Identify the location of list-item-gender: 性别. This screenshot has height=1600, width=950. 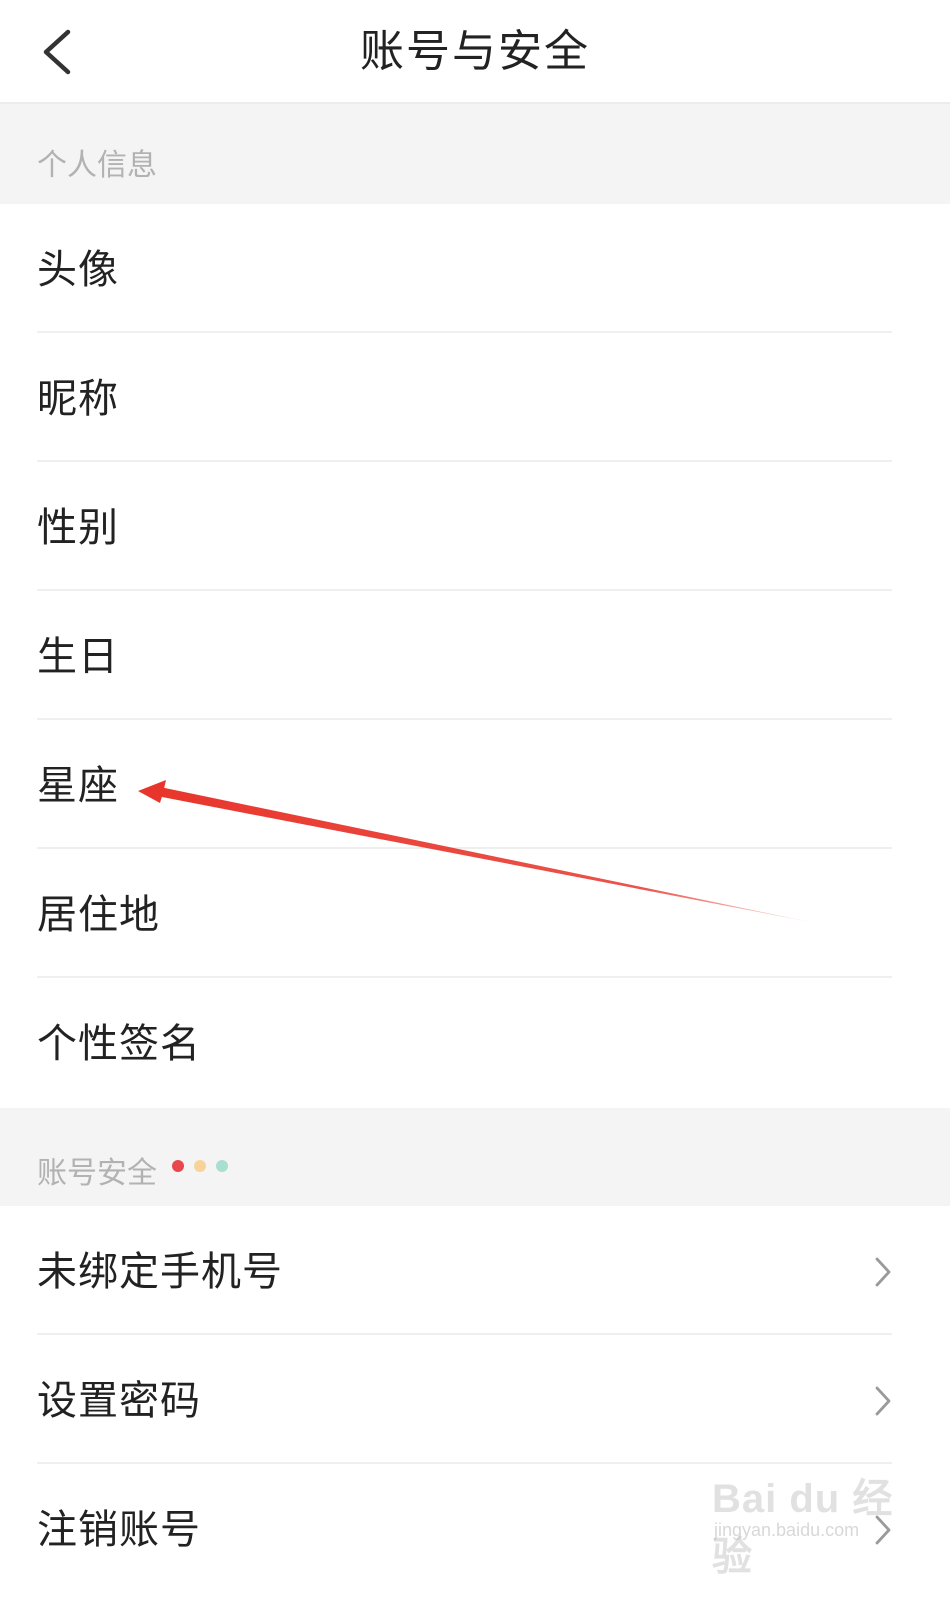
(475, 526).